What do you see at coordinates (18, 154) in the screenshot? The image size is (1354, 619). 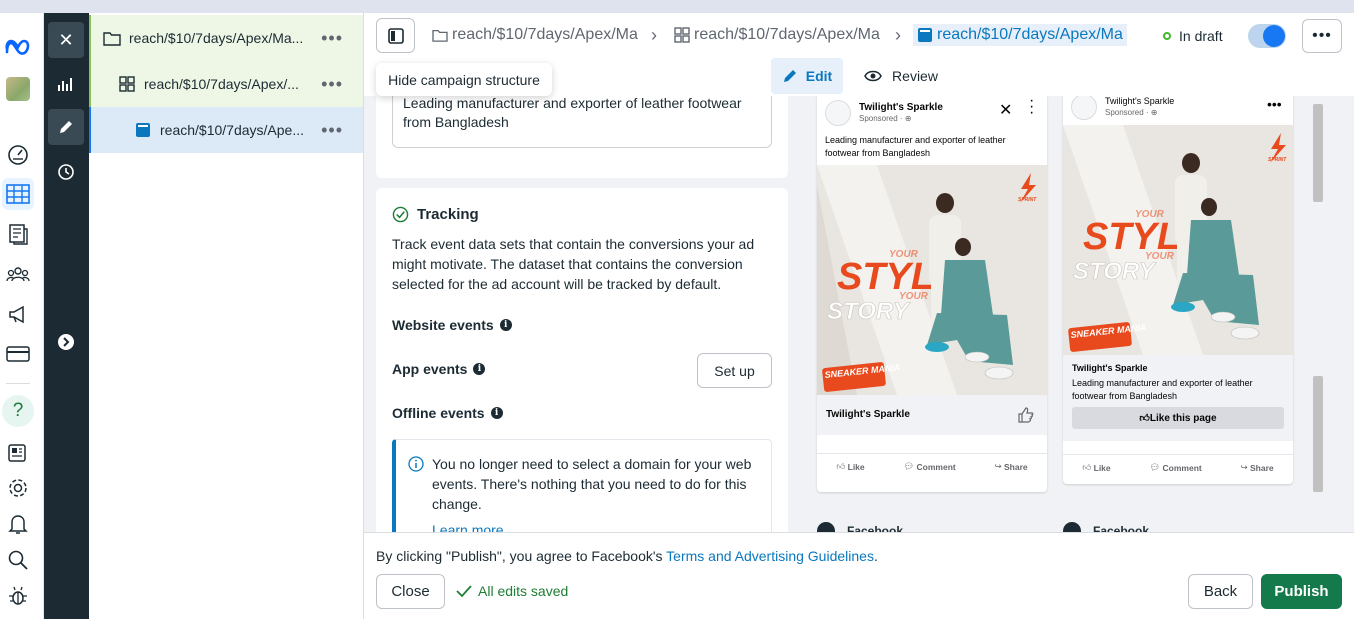 I see `dashboard-icon` at bounding box center [18, 154].